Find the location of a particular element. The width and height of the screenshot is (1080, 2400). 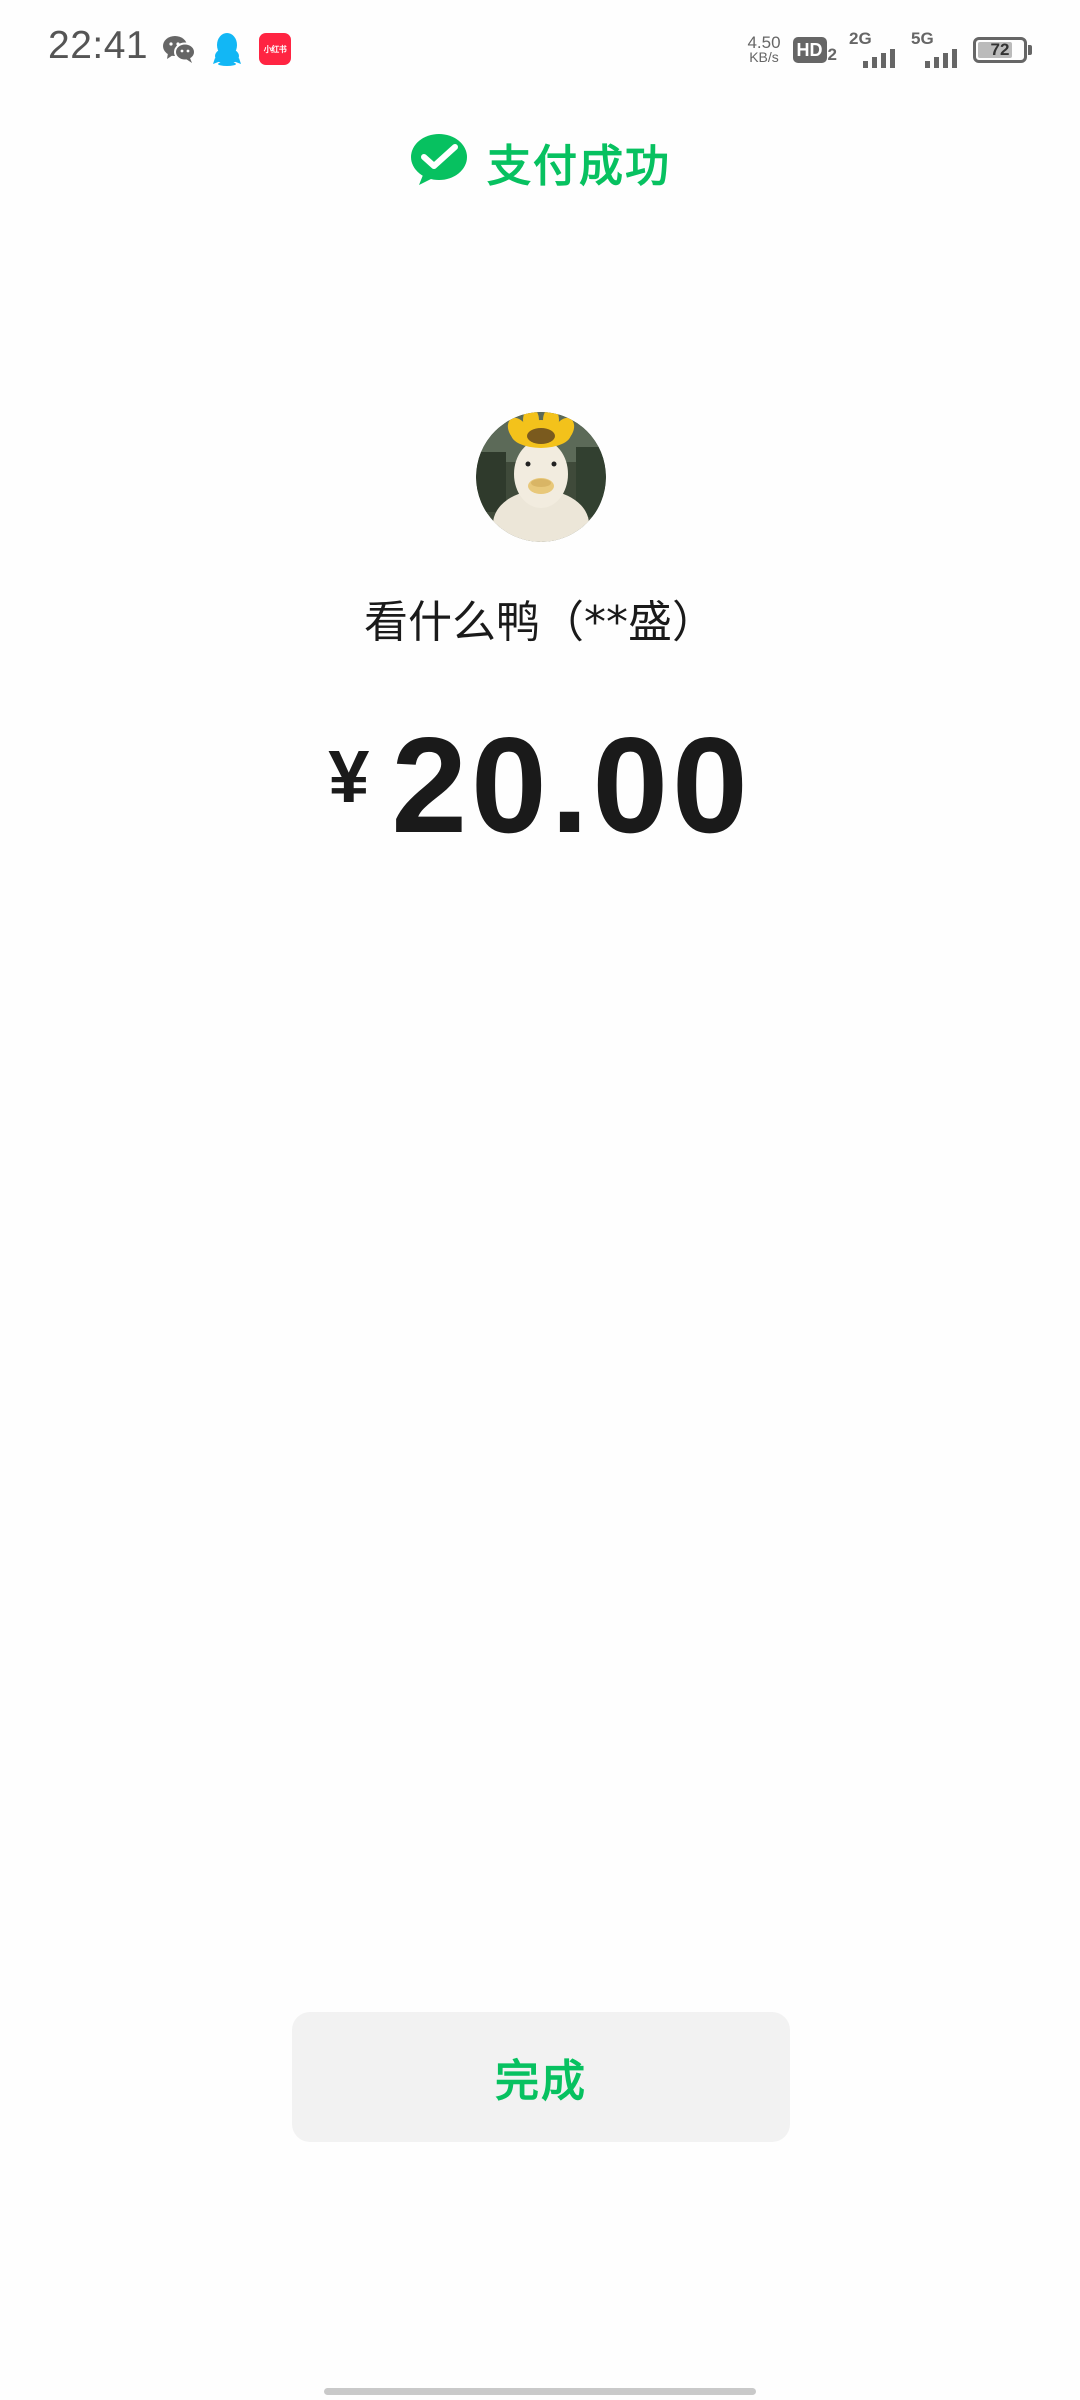

xiaohongshu-label: 小红书 is located at coordinates (275, 49).